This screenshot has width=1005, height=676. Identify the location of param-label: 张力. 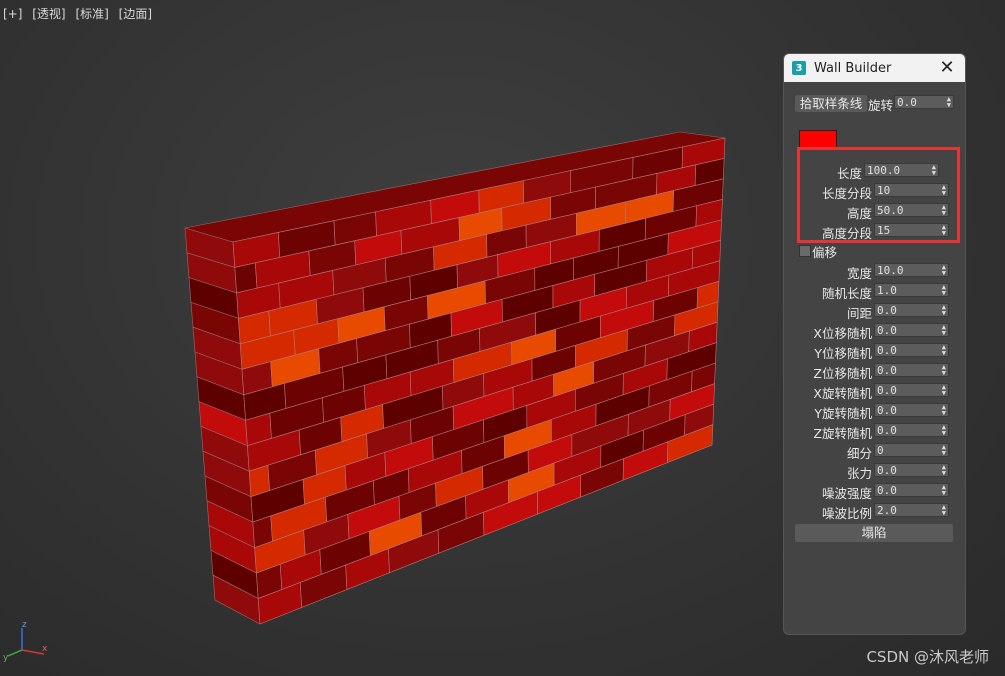
(859, 473).